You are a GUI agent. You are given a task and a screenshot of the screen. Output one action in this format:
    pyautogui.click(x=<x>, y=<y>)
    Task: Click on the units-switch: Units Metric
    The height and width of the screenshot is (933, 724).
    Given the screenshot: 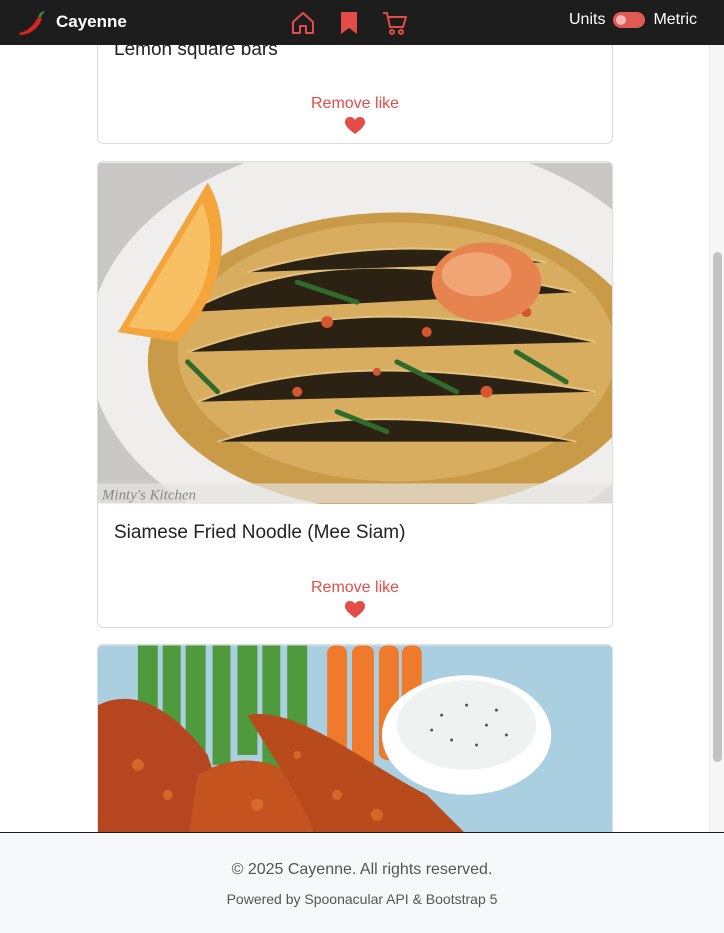 What is the action you would take?
    pyautogui.click(x=633, y=20)
    